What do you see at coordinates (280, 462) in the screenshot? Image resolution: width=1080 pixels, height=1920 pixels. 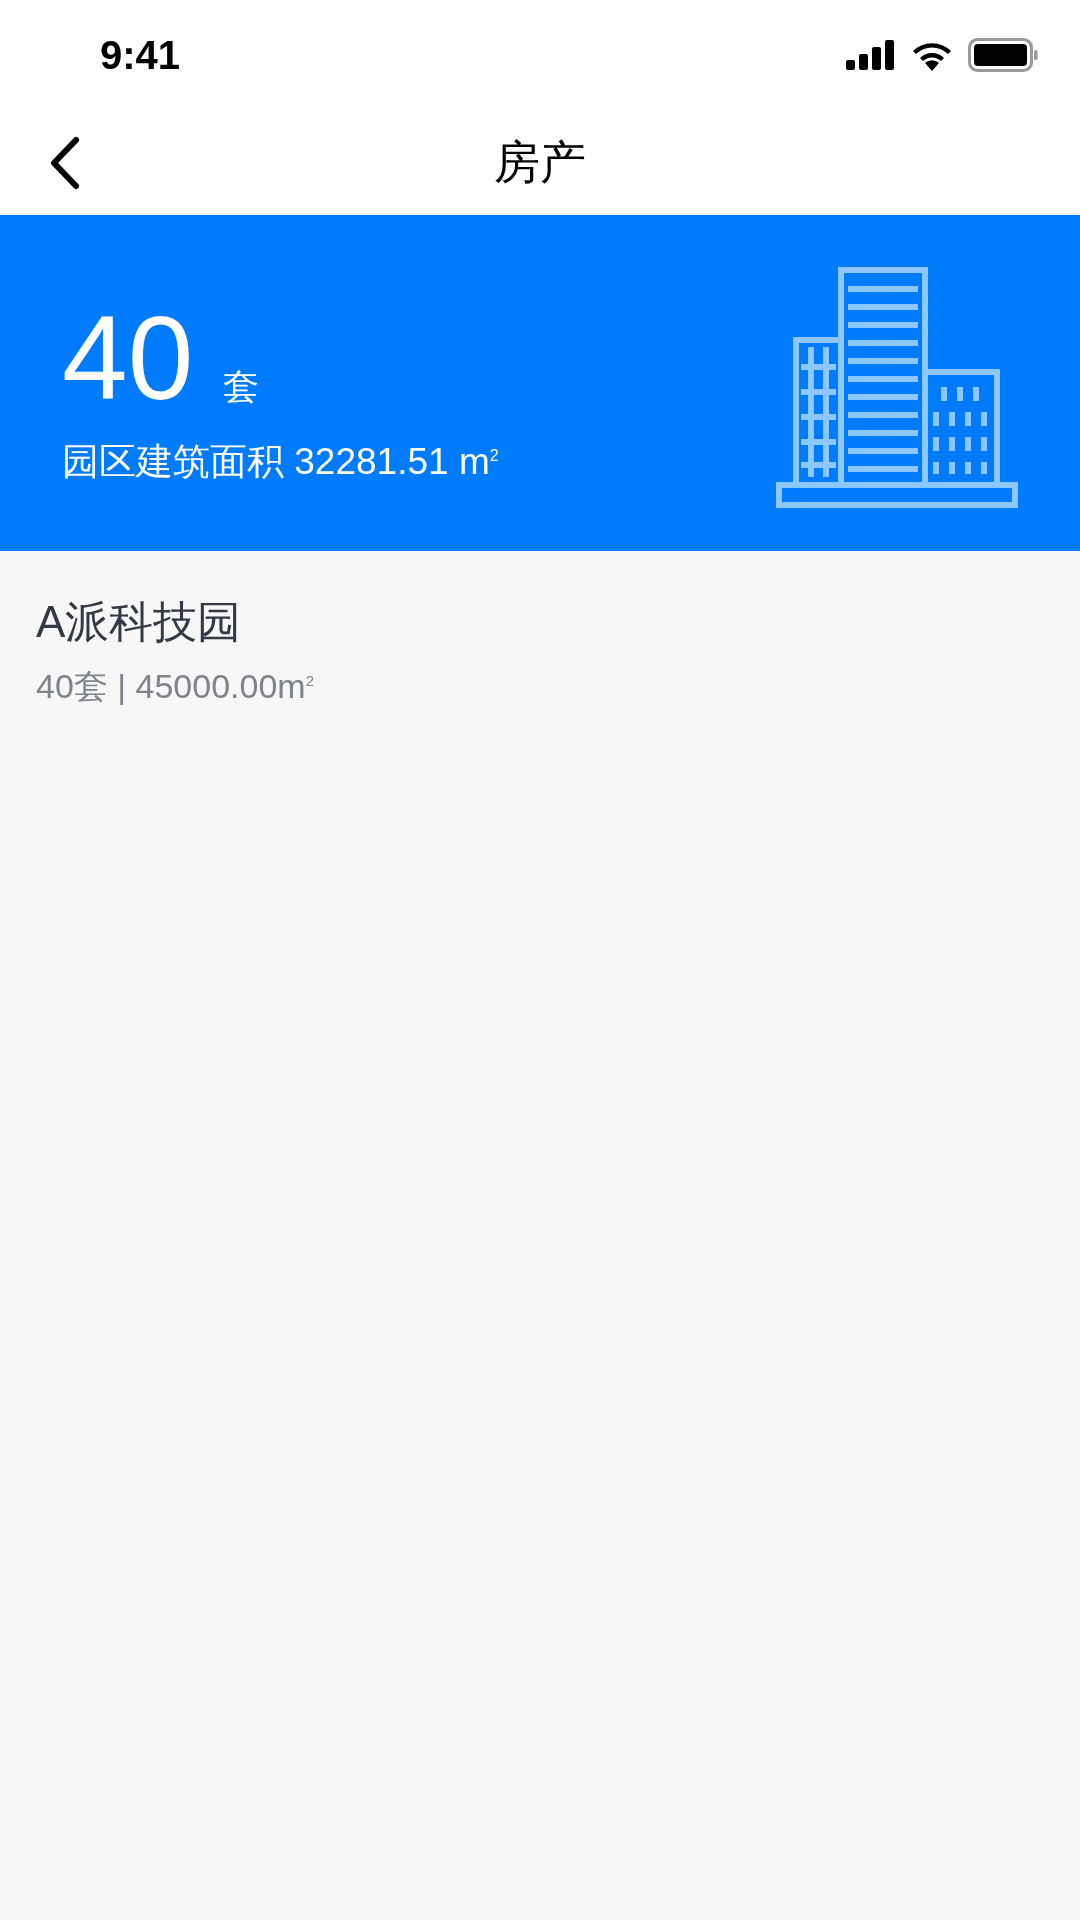 I see `building-area: 园区建筑面积 32281.51 m$^{2}$` at bounding box center [280, 462].